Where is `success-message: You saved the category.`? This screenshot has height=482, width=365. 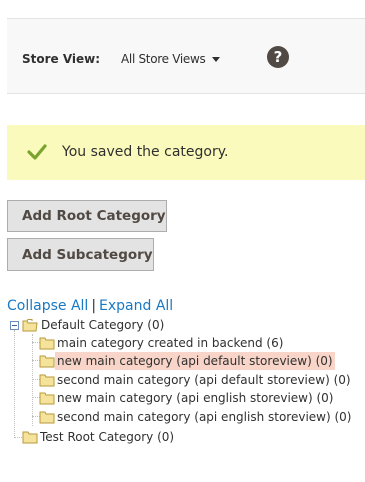
success-message: You saved the category. is located at coordinates (186, 152).